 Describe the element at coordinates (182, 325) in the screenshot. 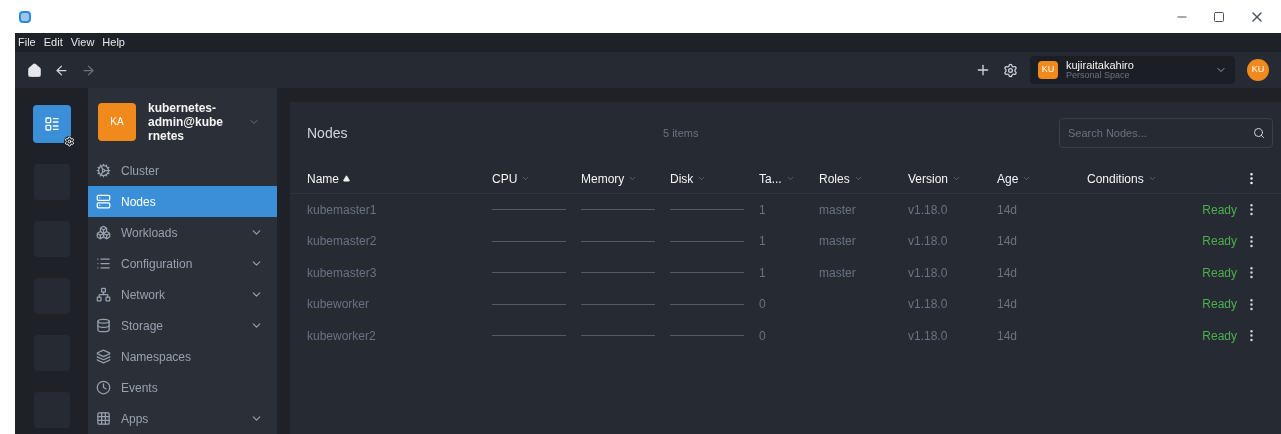

I see `sidebar-item: Storage` at that location.